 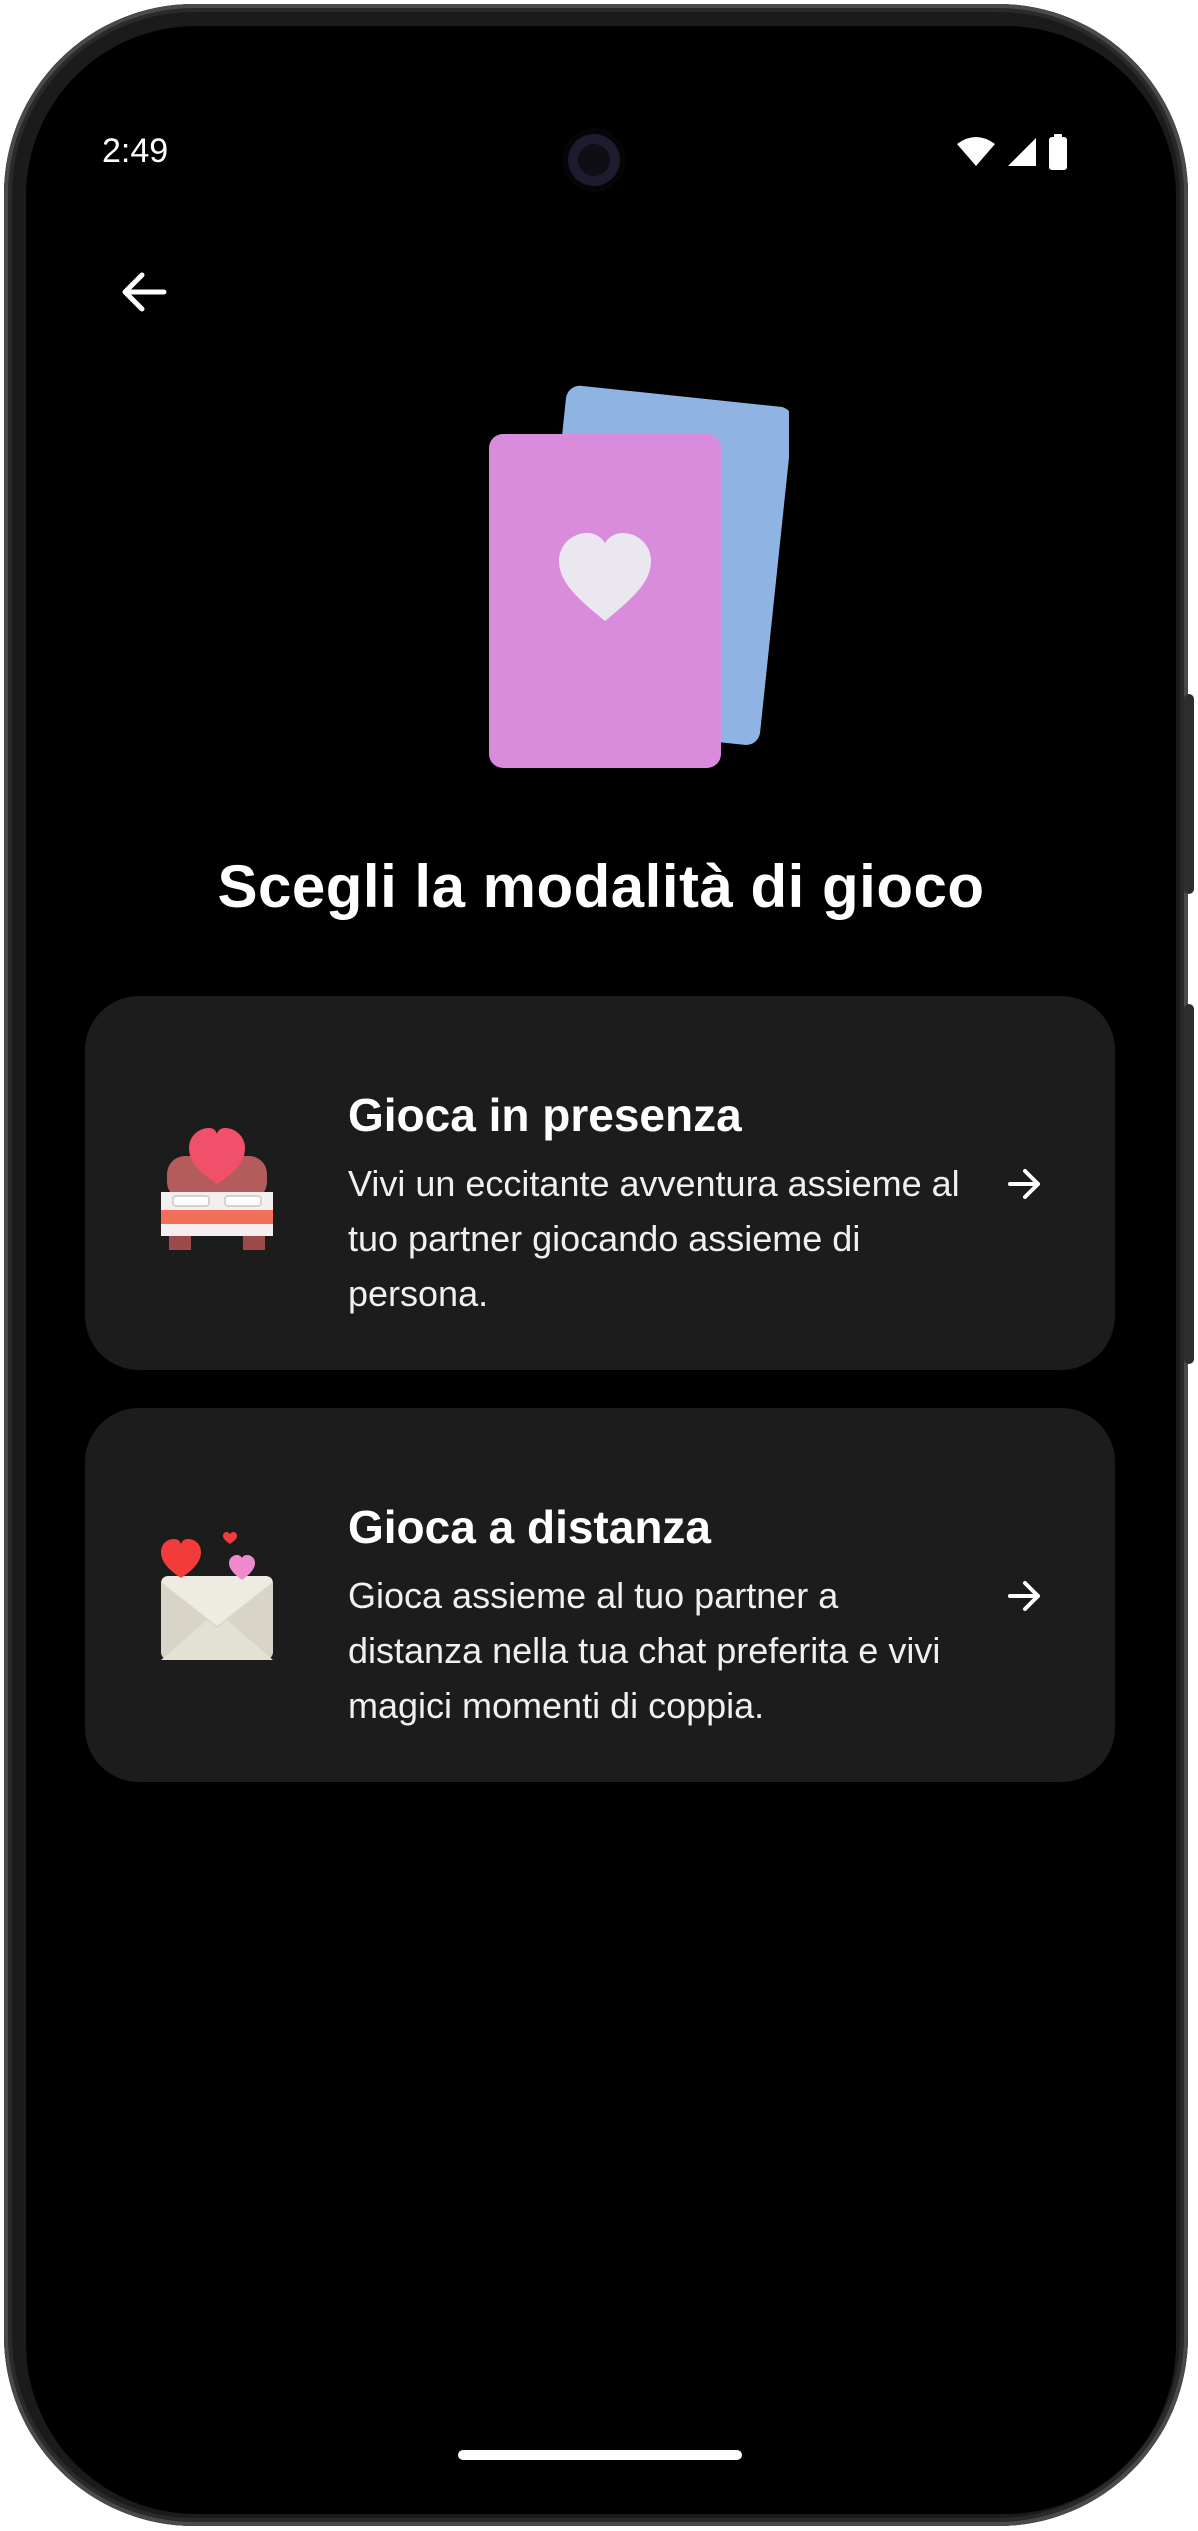 What do you see at coordinates (594, 160) in the screenshot?
I see `front-camera` at bounding box center [594, 160].